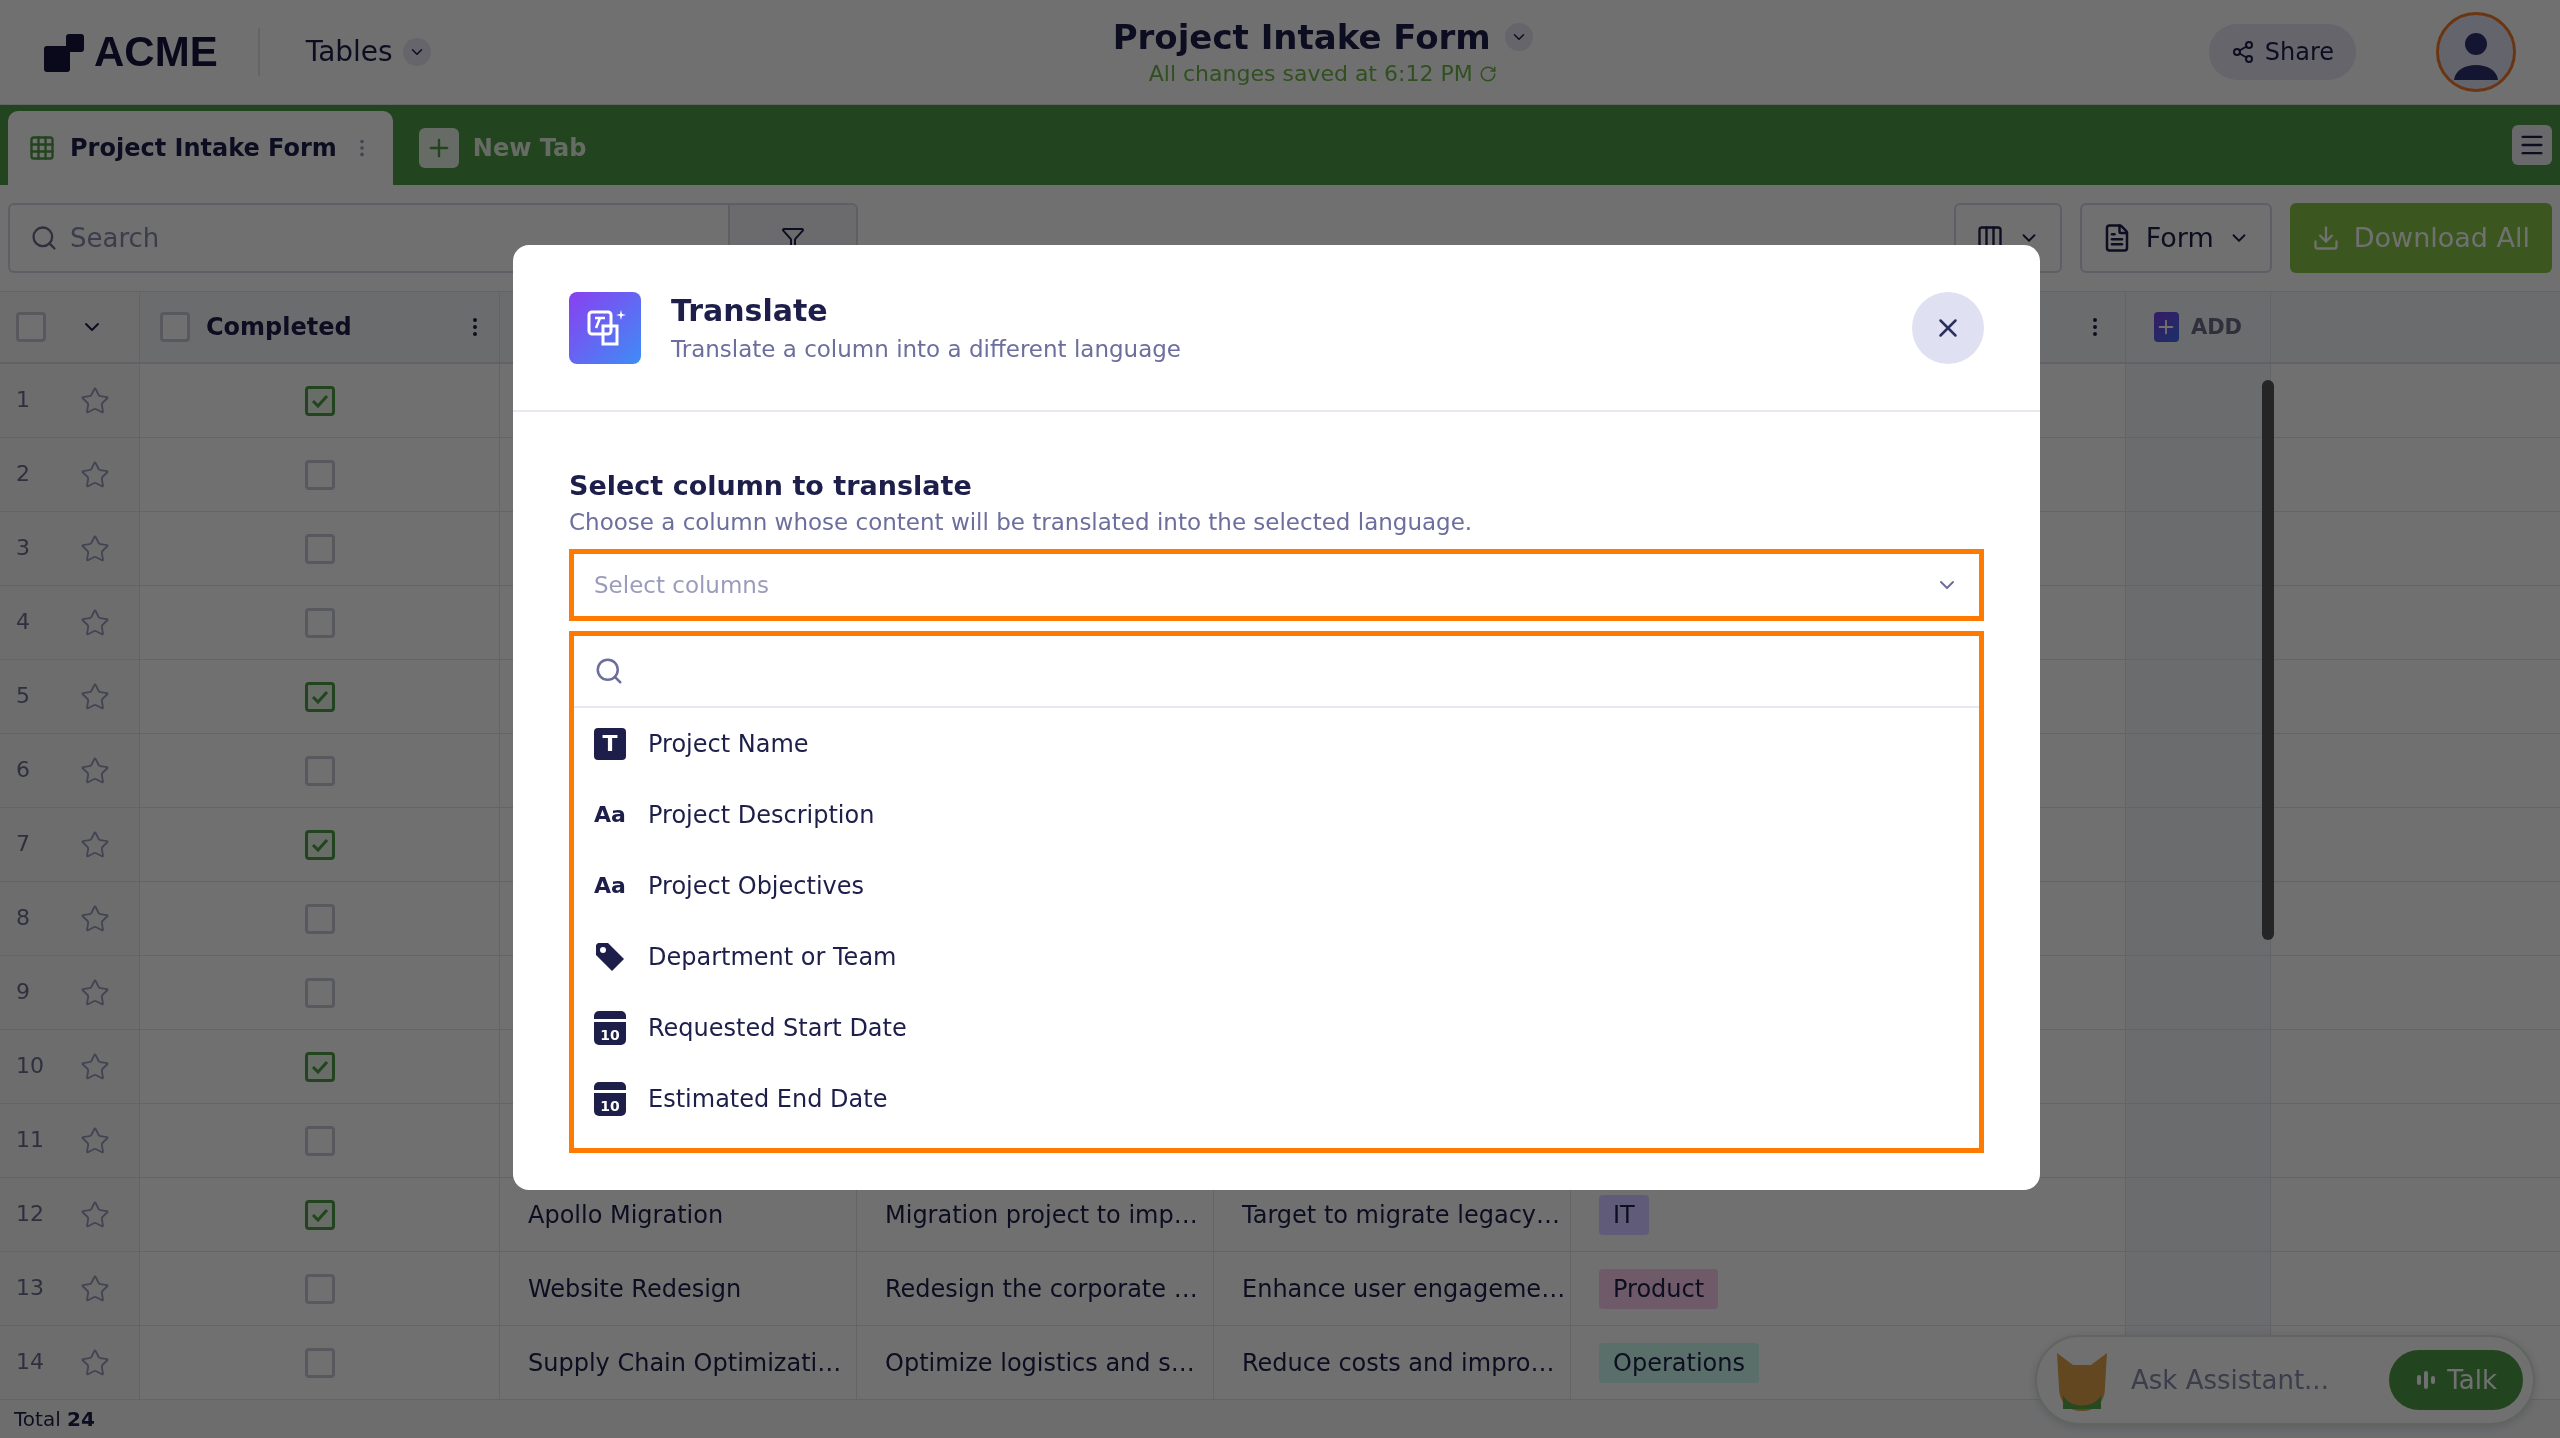 The height and width of the screenshot is (1438, 2560). I want to click on column-option: Aa Project Description, so click(1276, 814).